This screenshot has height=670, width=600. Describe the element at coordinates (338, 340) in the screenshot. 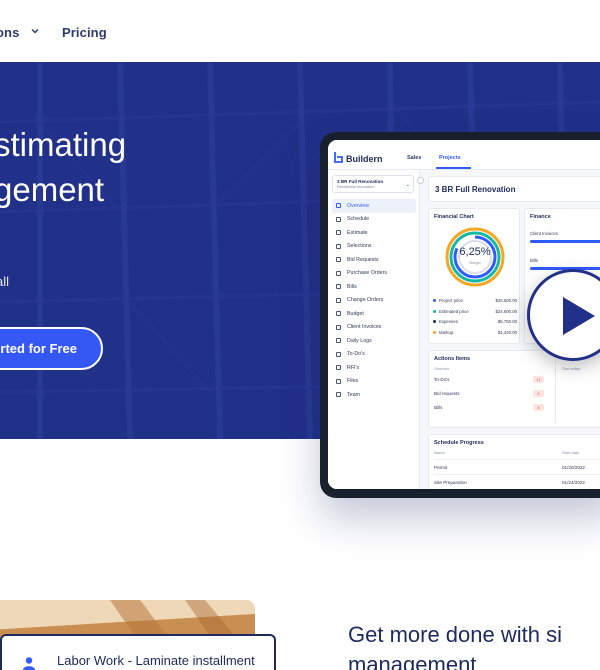

I see `logs-icon` at that location.